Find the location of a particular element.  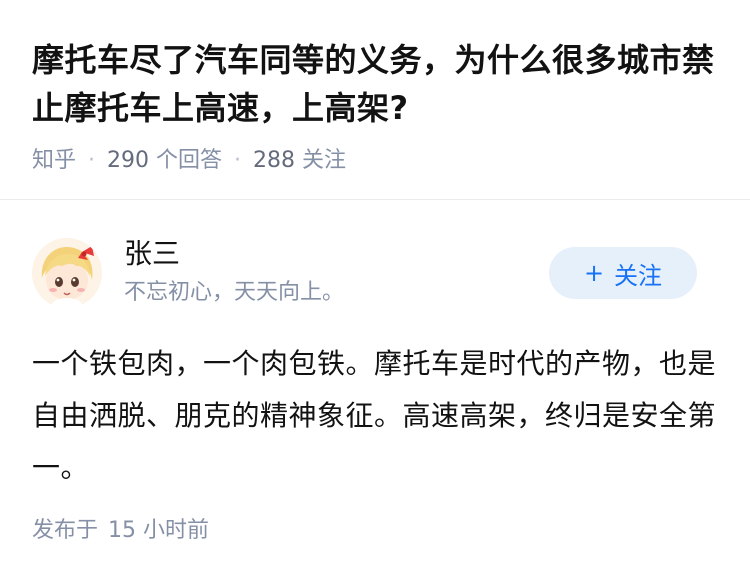

question-meta: 知乎 · 290 个回答 · 288 关注 is located at coordinates (375, 161).